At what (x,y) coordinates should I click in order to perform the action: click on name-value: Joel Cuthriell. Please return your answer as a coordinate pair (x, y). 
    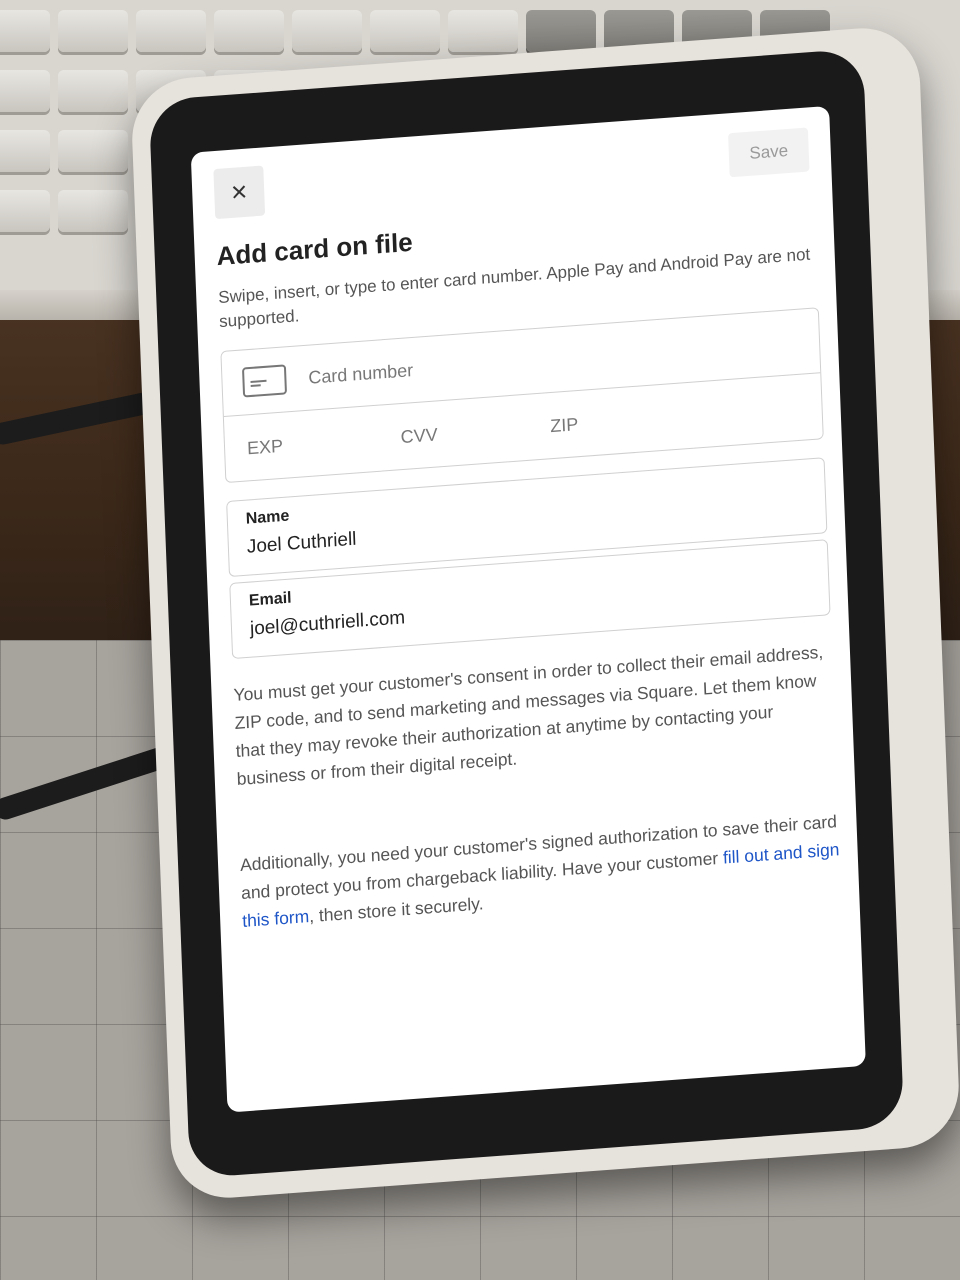
    Looking at the image, I should click on (301, 543).